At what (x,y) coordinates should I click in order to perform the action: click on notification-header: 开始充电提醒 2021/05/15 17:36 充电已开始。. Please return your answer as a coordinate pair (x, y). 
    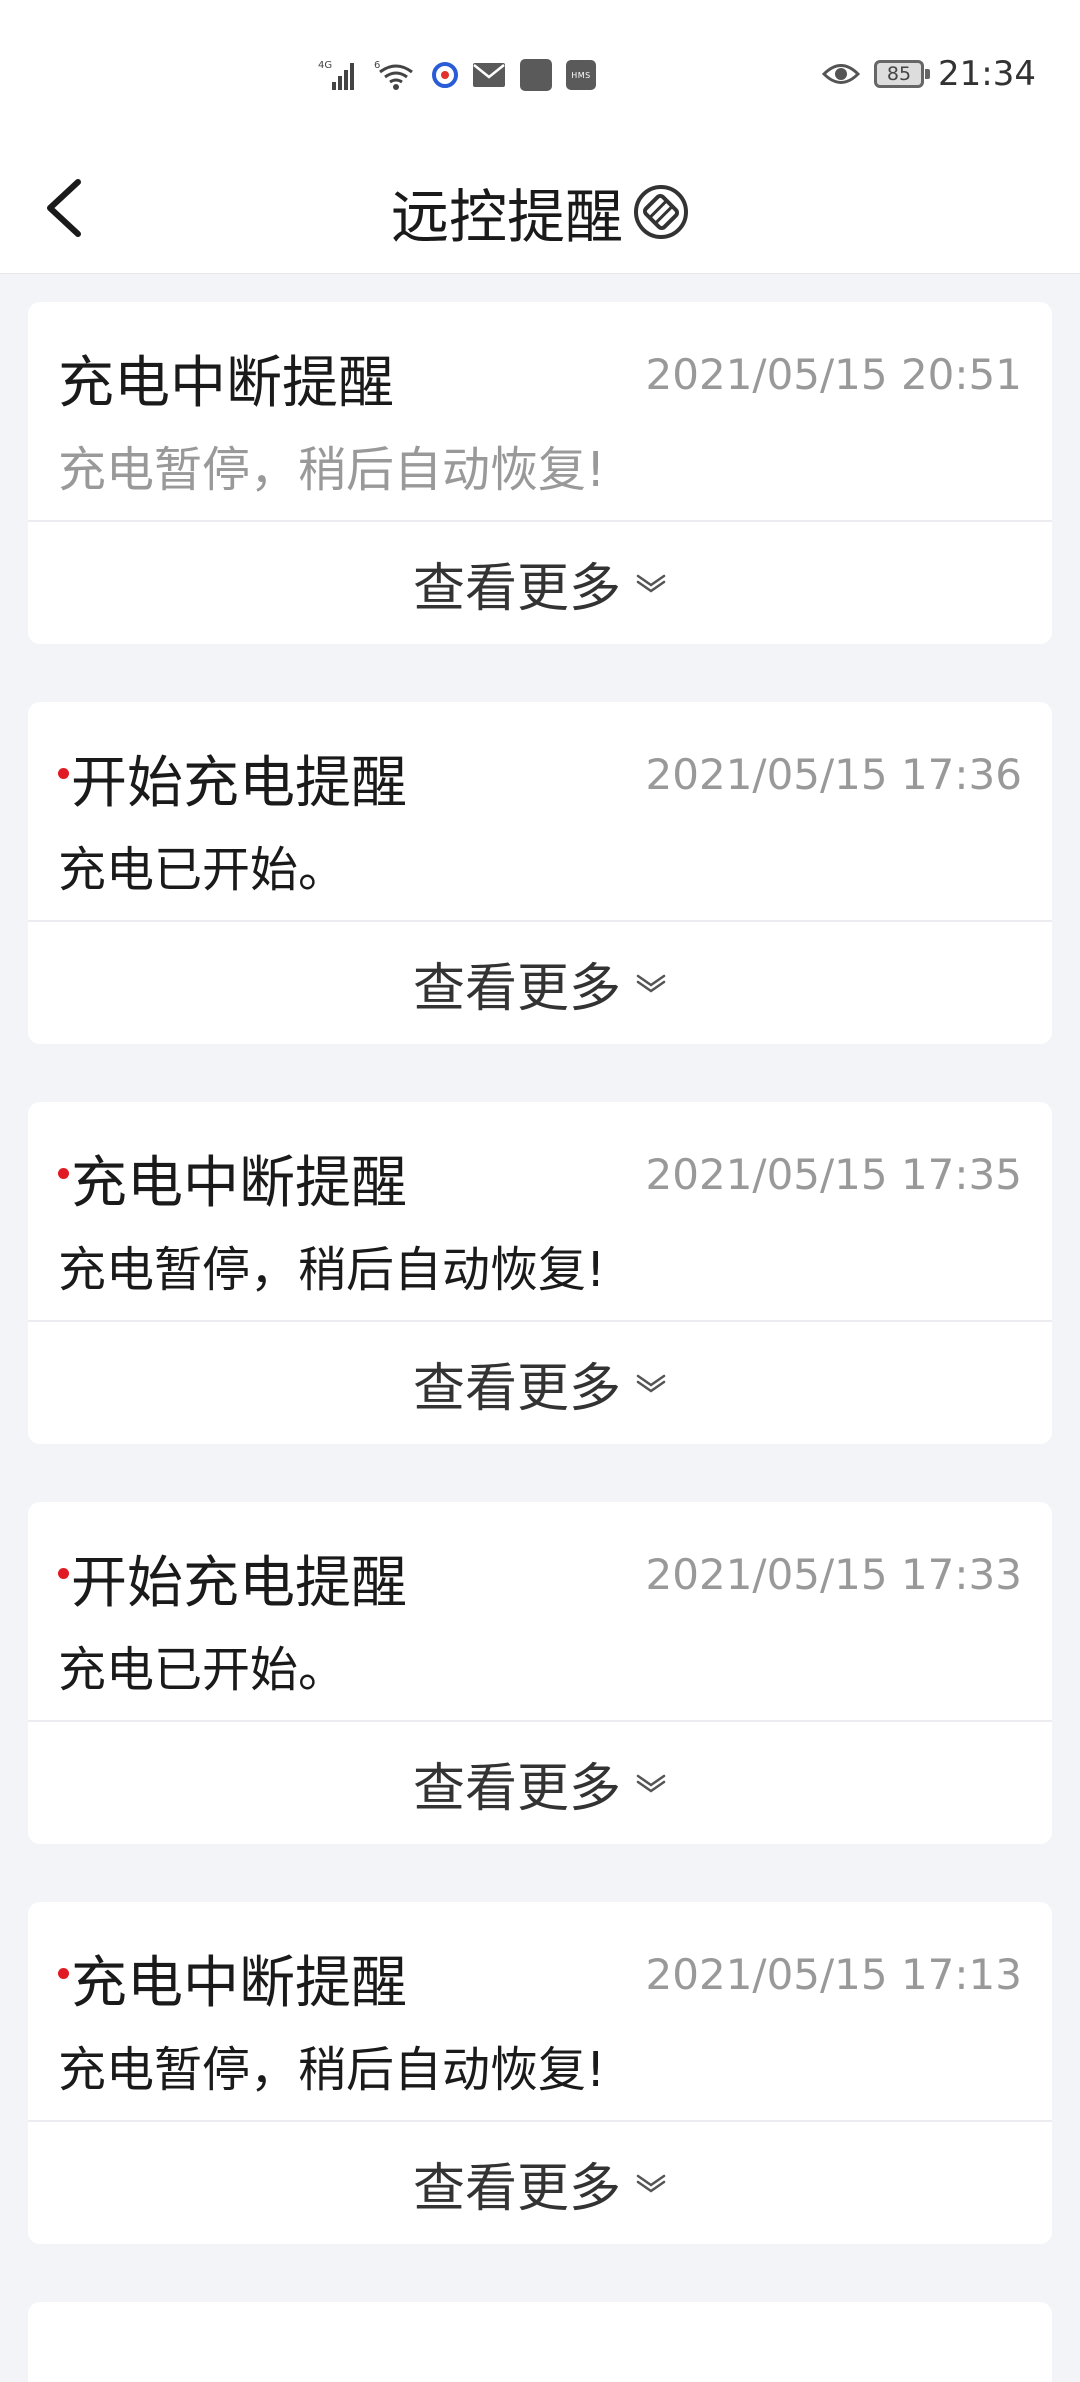
    Looking at the image, I should click on (540, 811).